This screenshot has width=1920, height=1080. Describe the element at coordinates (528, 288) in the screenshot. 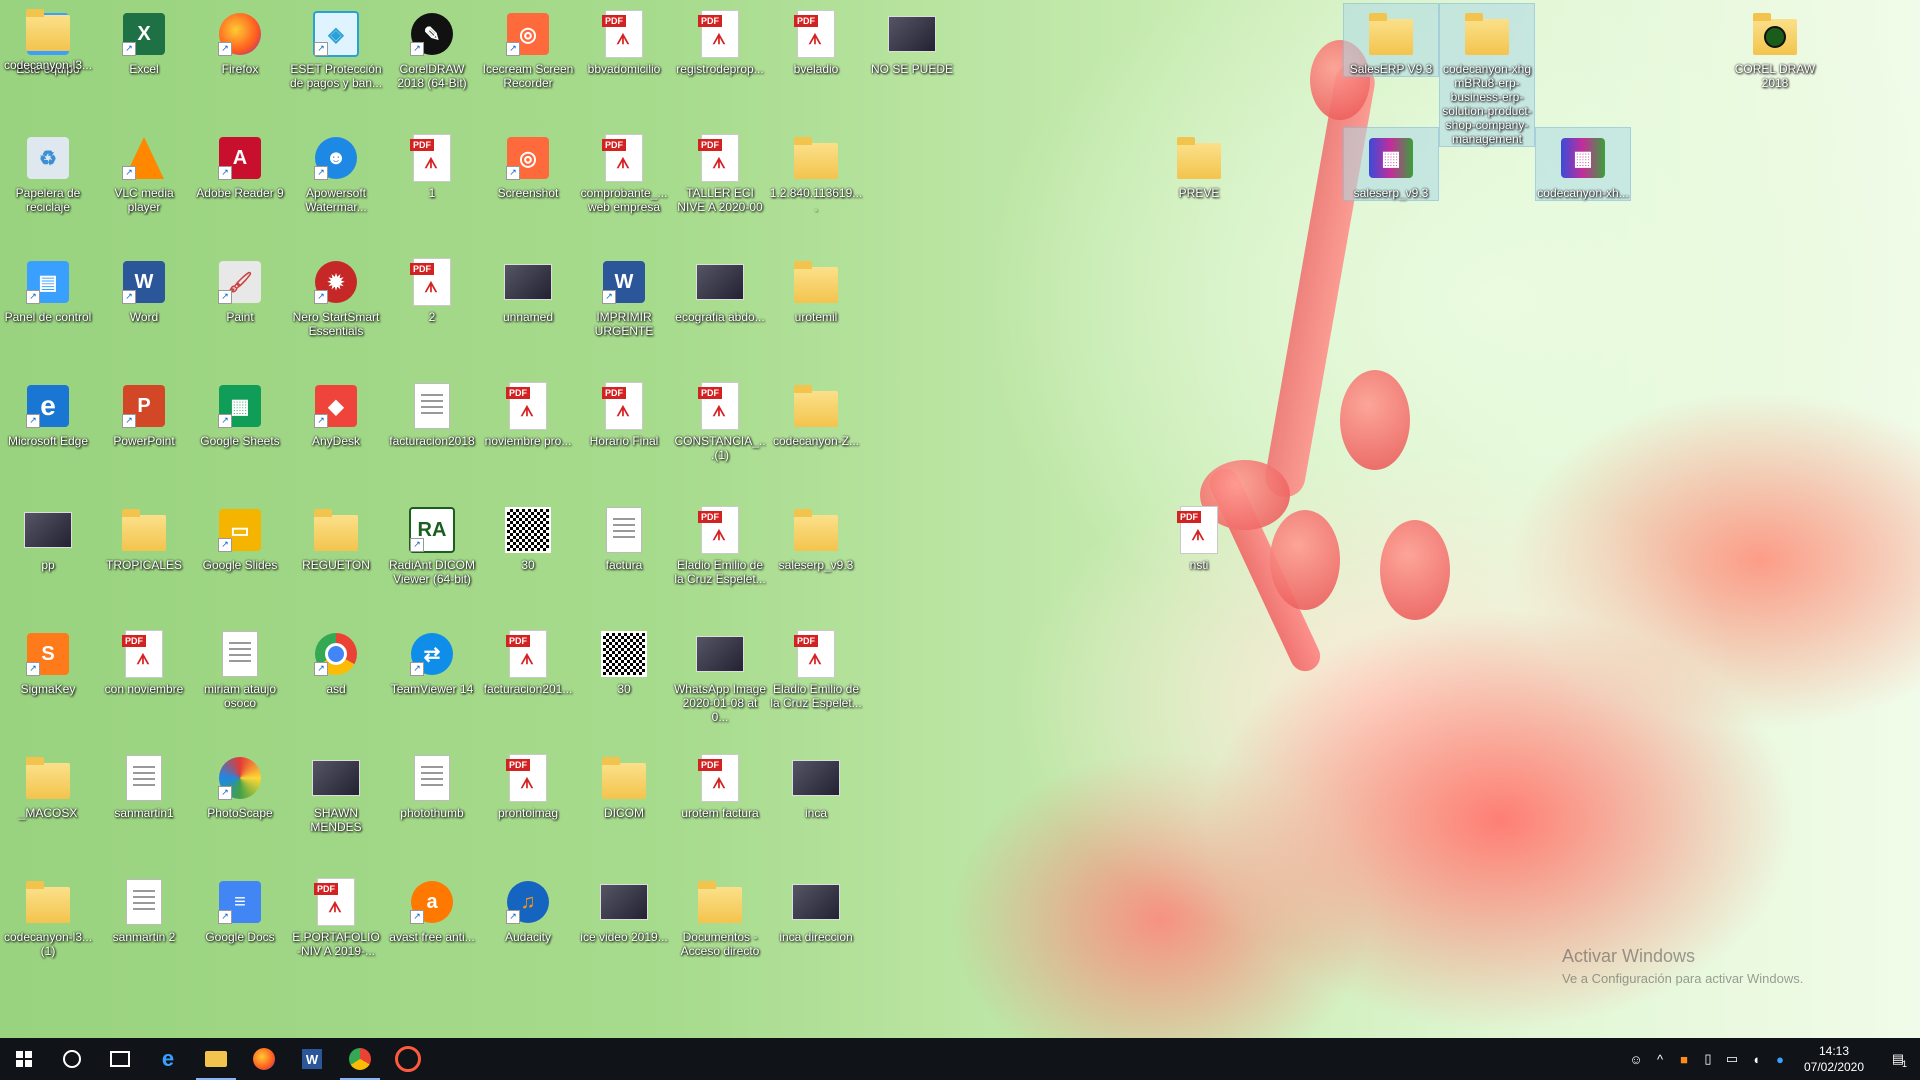

I see `desktop-icon: unnamed` at that location.